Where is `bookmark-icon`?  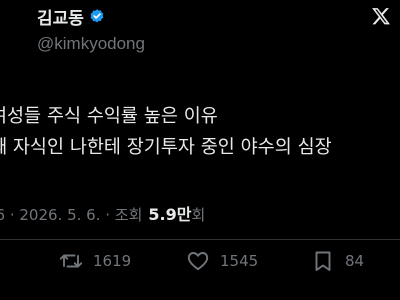
bookmark-icon is located at coordinates (323, 261).